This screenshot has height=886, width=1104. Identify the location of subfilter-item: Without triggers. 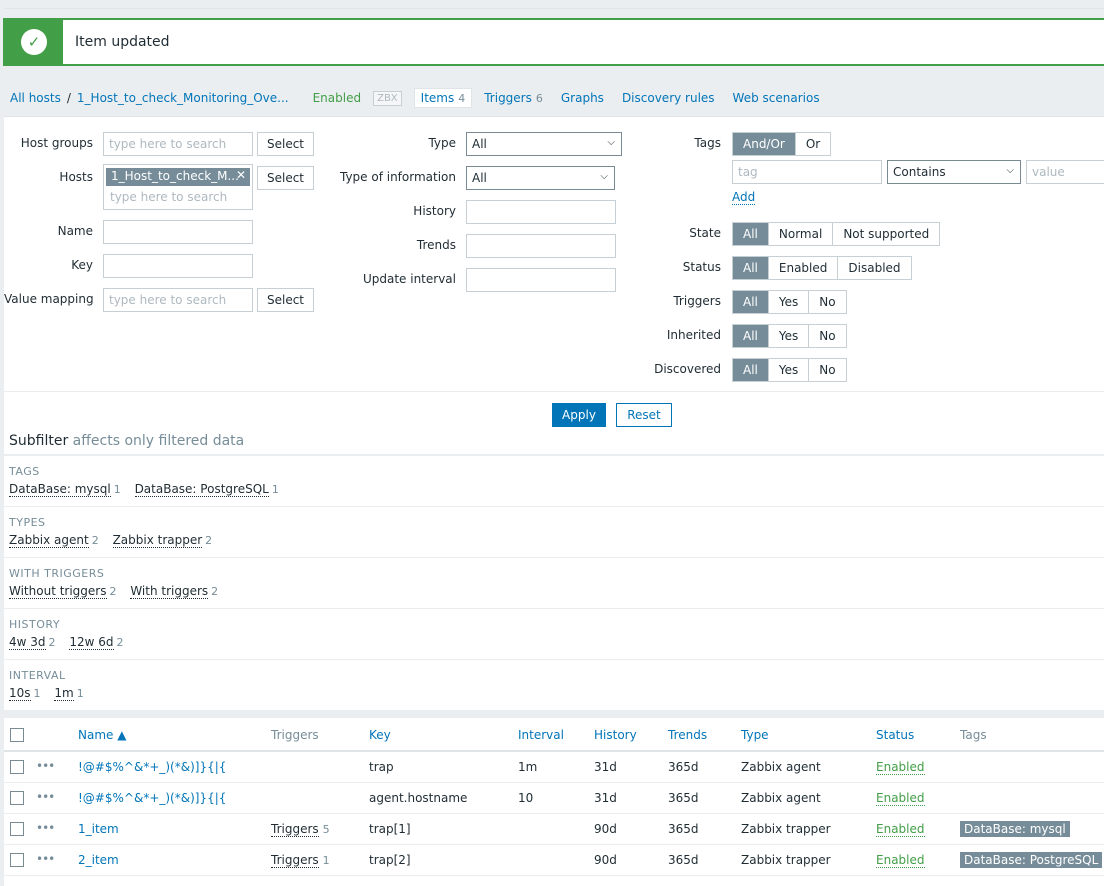
(58, 591).